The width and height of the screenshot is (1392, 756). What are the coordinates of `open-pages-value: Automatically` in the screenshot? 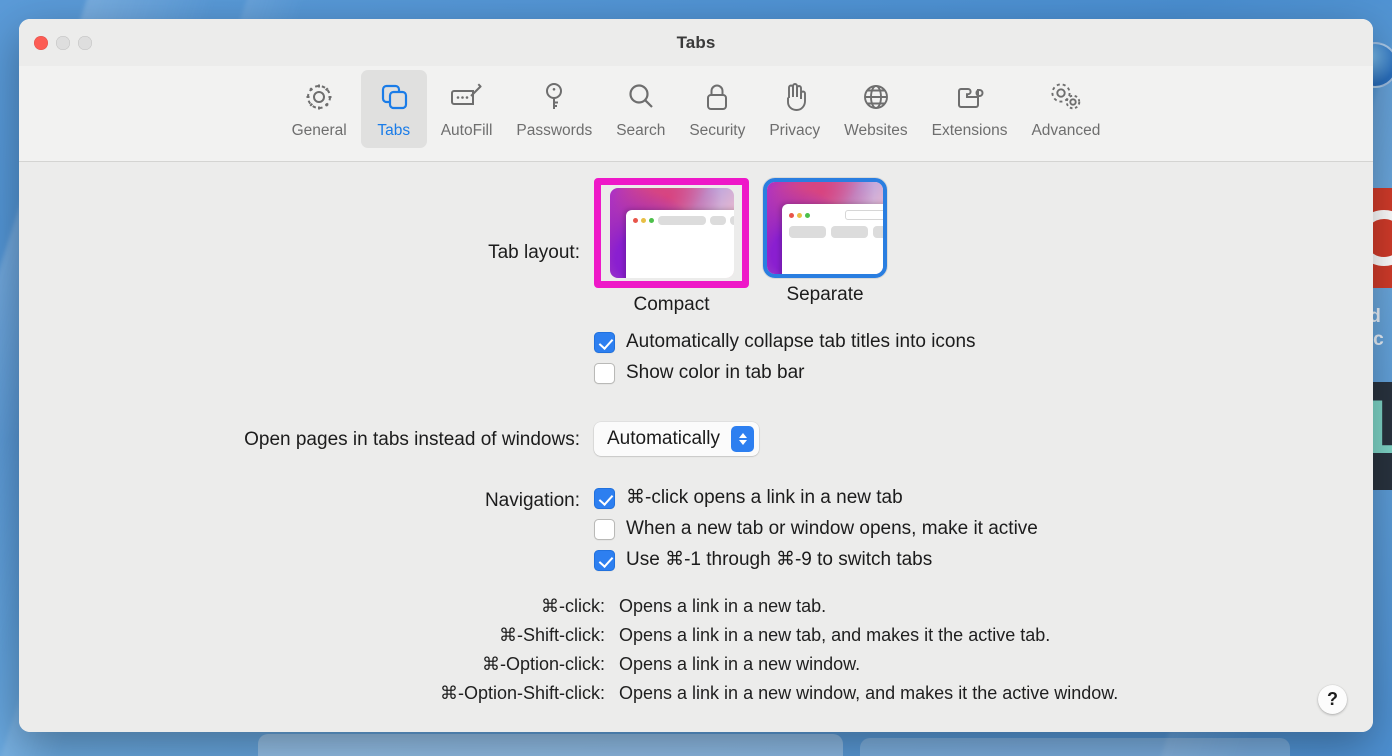 It's located at (663, 438).